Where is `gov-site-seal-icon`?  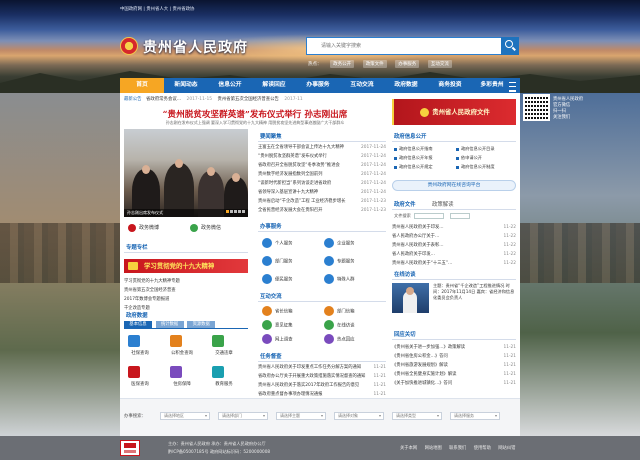
gov-site-seal-icon is located at coordinates (130, 448).